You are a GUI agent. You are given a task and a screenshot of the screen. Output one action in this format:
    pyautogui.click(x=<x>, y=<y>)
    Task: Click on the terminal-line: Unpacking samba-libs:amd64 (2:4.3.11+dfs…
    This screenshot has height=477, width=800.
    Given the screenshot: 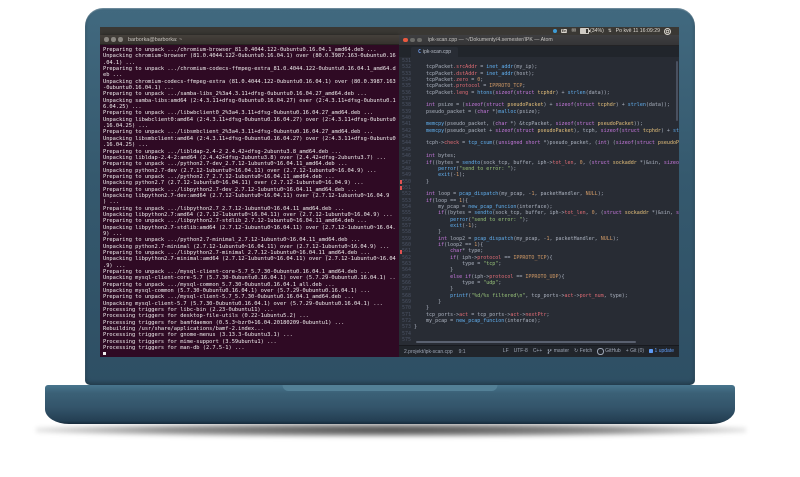 What is the action you would take?
    pyautogui.click(x=249, y=100)
    